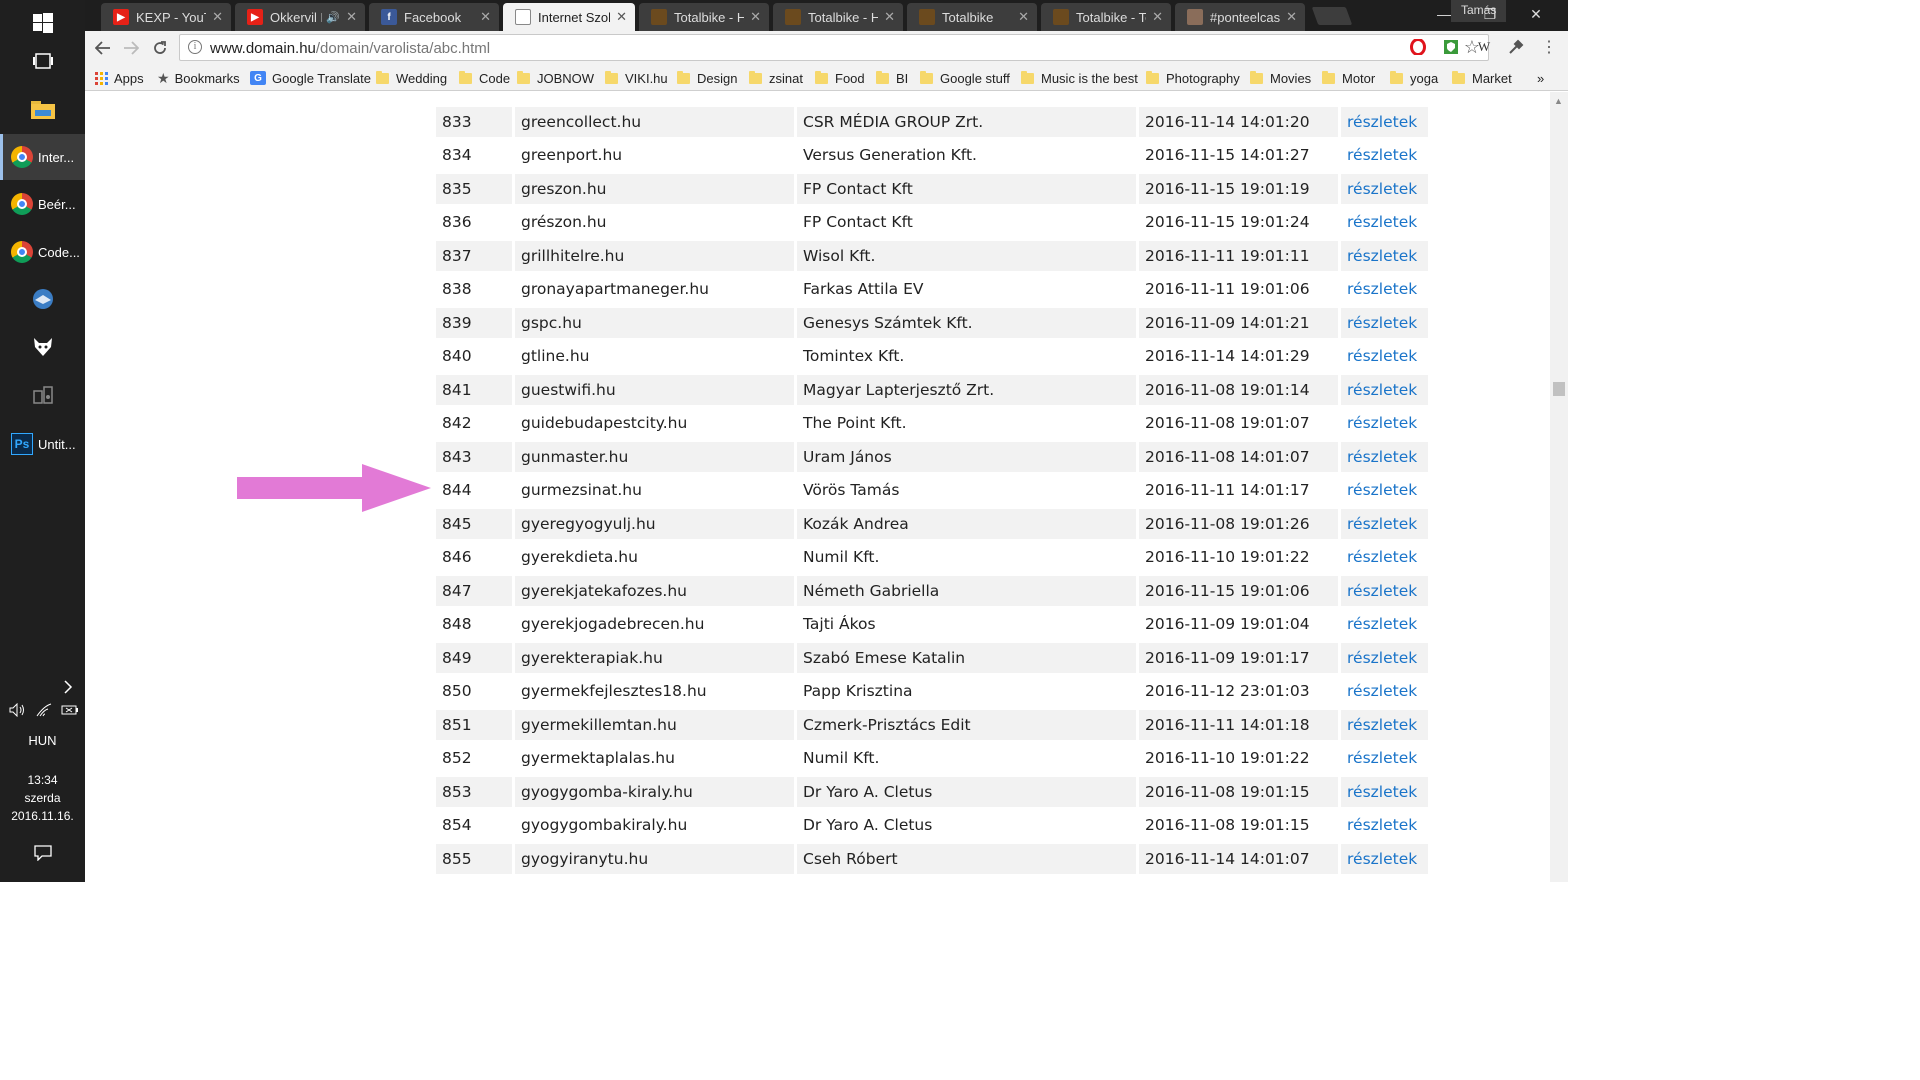 The width and height of the screenshot is (1920, 1080). Describe the element at coordinates (434, 17) in the screenshot. I see `tab-facebook: f Facebook ✕` at that location.